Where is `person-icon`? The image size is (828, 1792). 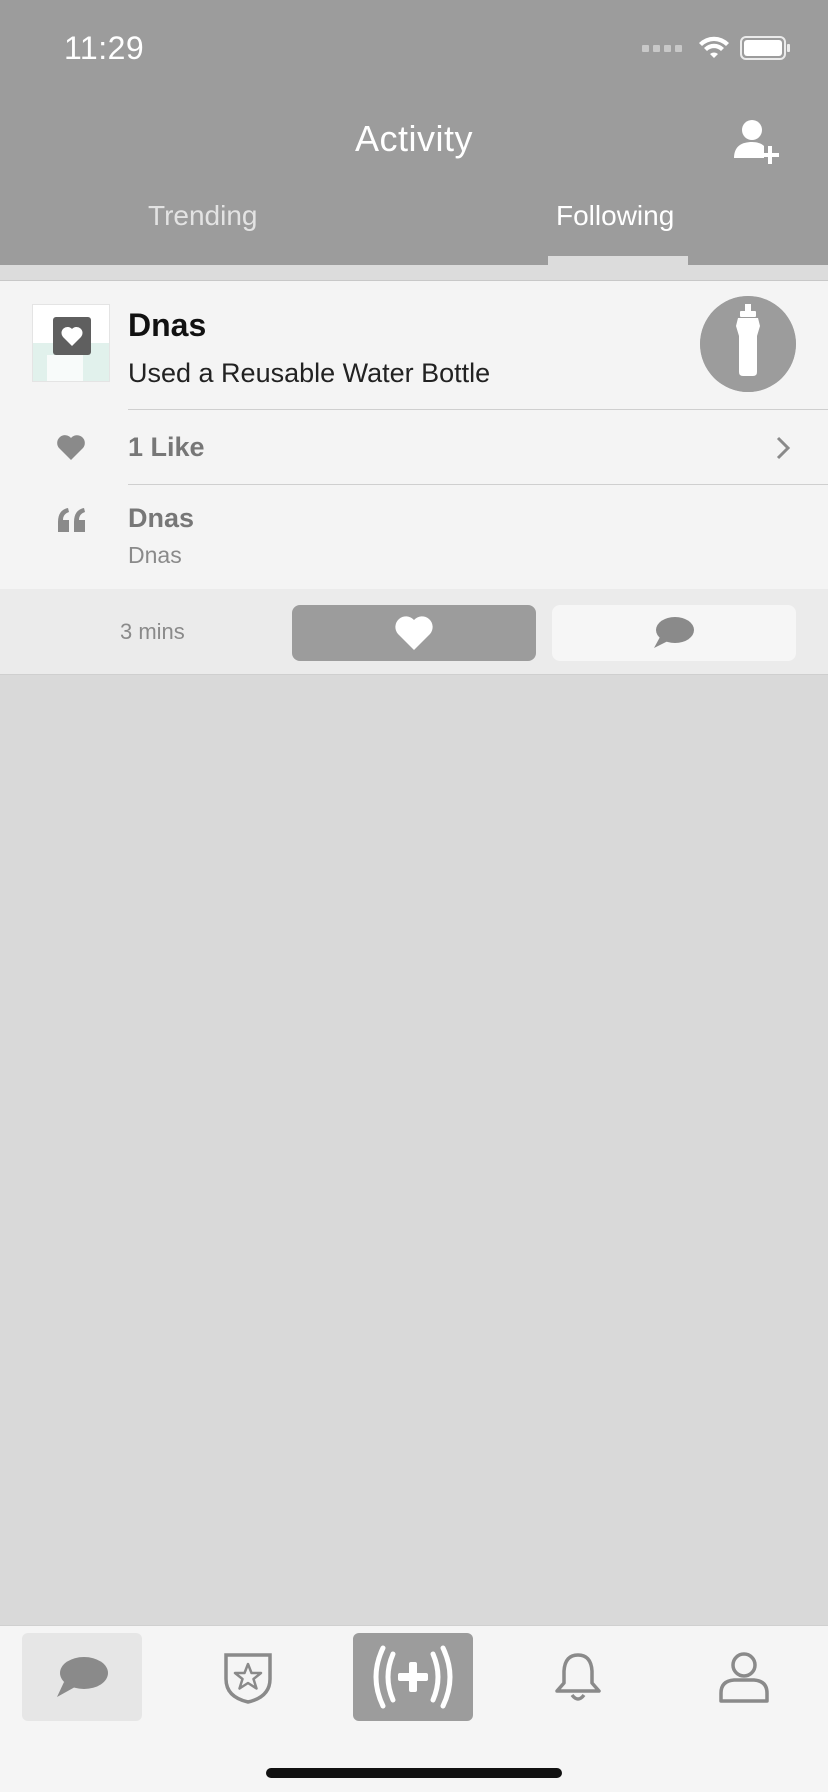
person-icon is located at coordinates (744, 1677).